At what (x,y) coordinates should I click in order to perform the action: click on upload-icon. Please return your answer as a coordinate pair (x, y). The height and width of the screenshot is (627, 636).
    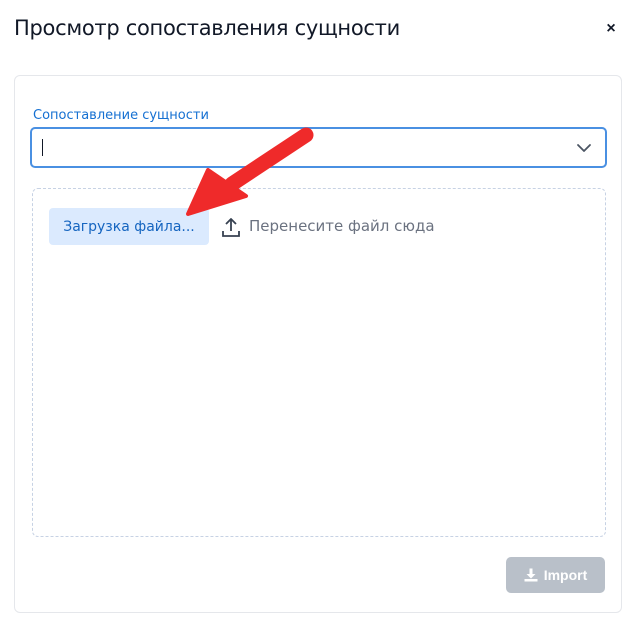
    Looking at the image, I should click on (231, 227).